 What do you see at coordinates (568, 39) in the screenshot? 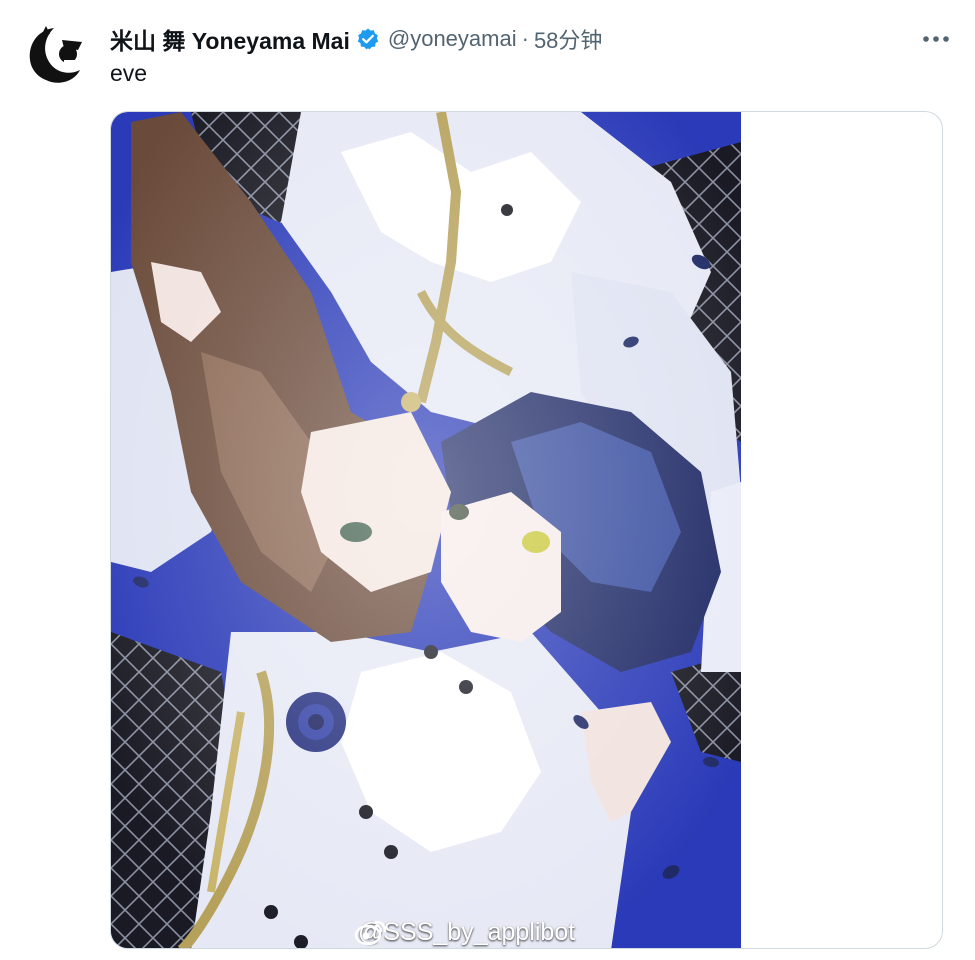
I see `tweet-timestamp: 58分钟` at bounding box center [568, 39].